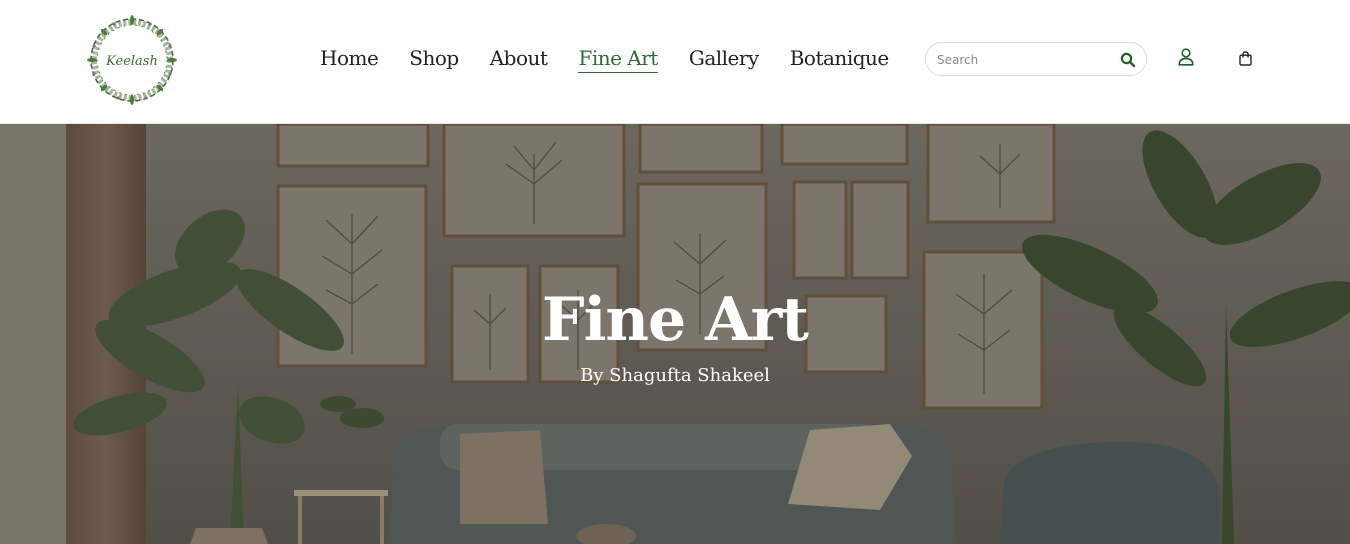 This screenshot has height=544, width=1350. I want to click on search-input, so click(1022, 60).